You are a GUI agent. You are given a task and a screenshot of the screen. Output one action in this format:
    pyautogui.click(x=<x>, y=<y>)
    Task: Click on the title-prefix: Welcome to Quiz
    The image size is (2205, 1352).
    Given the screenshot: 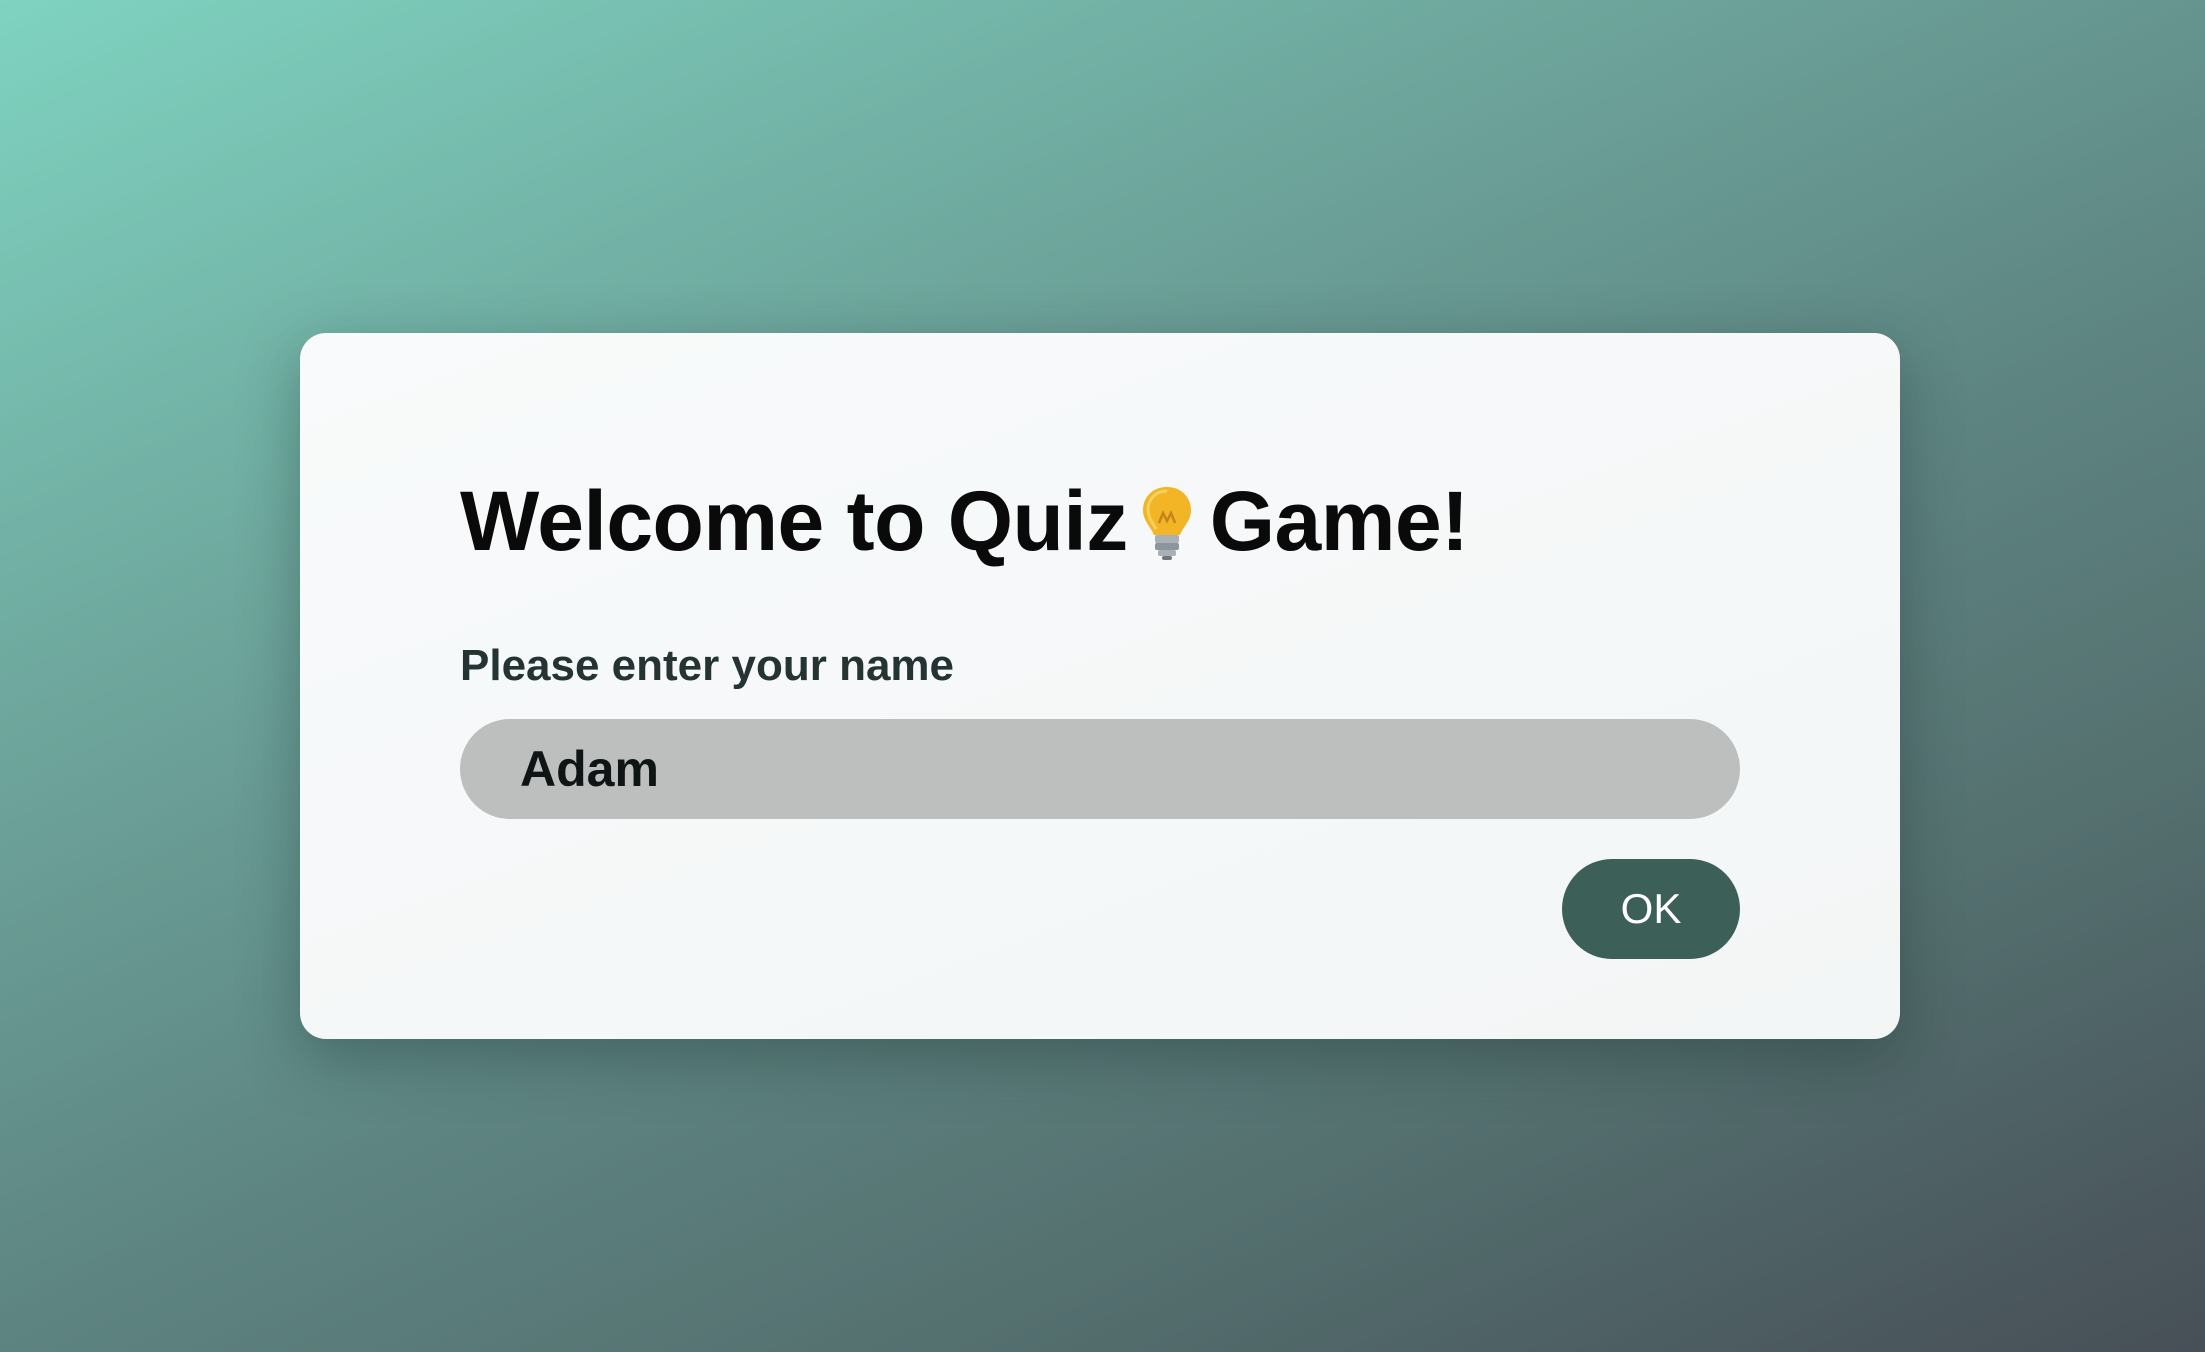 What is the action you would take?
    pyautogui.click(x=794, y=521)
    